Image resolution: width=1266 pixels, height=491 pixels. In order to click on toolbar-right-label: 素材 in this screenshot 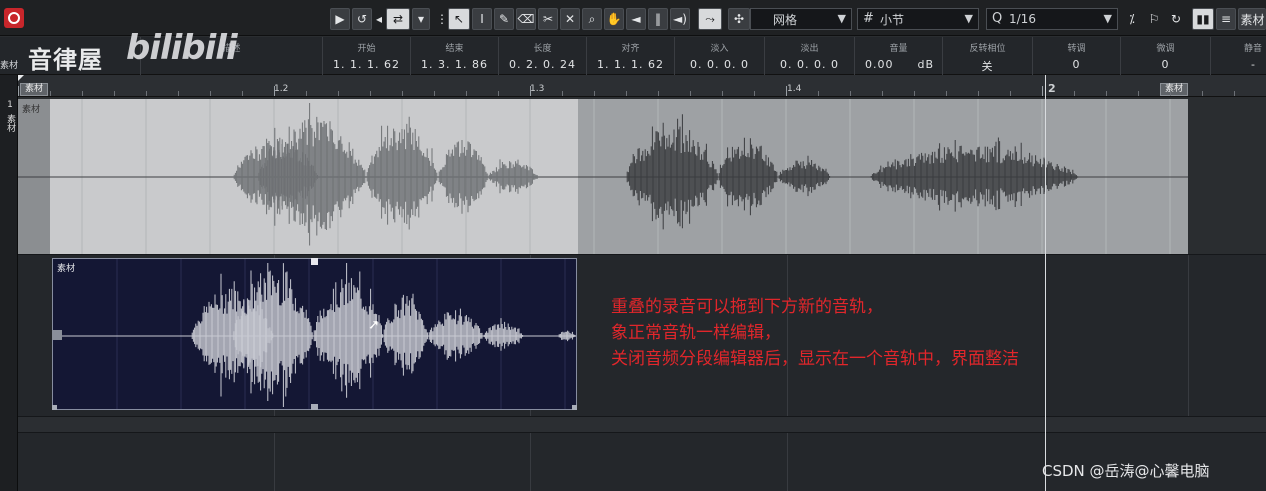, I will do `click(1252, 19)`.